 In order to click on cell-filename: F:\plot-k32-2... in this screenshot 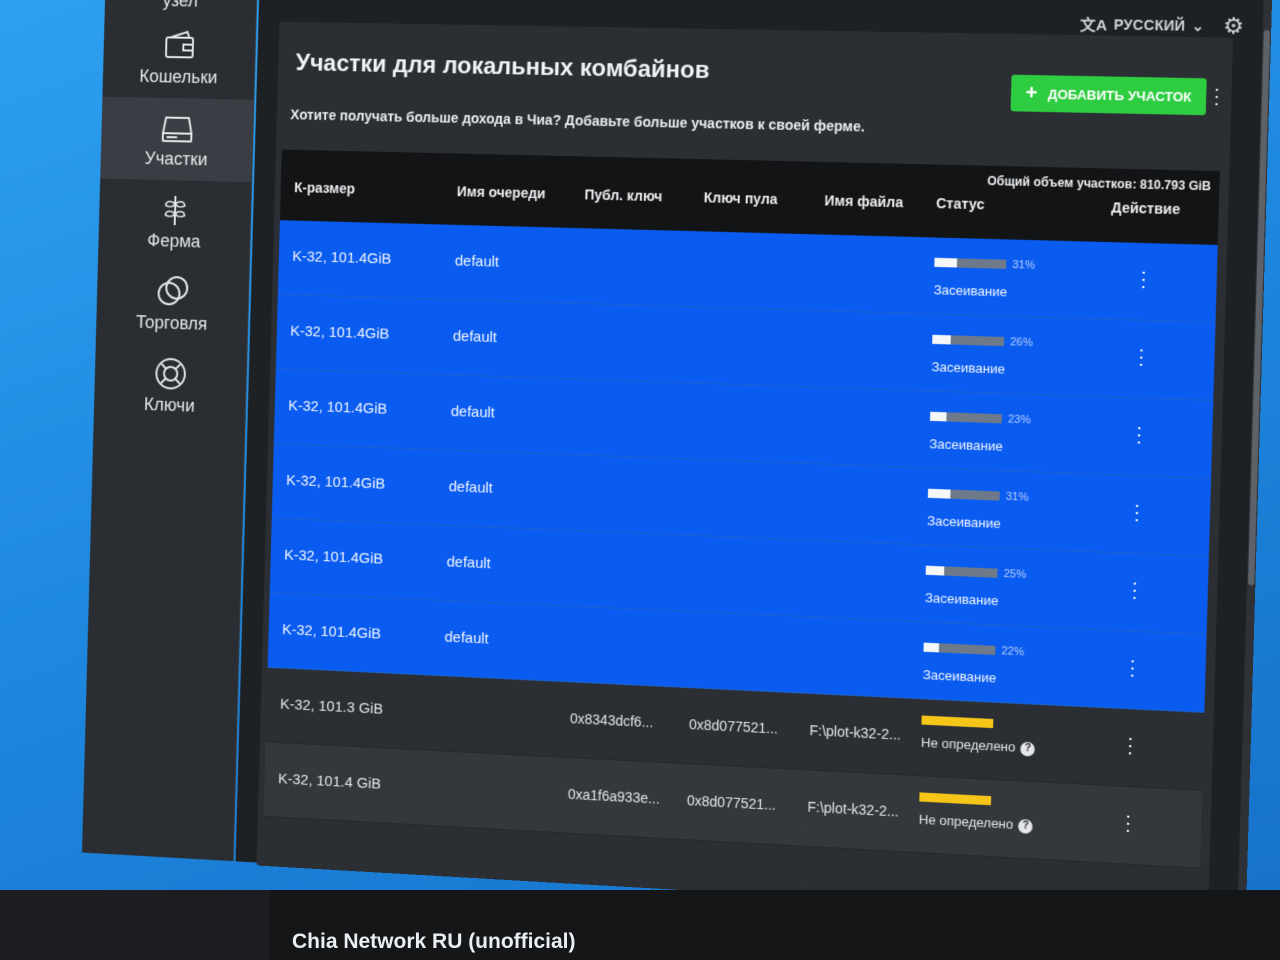, I will do `click(855, 732)`.